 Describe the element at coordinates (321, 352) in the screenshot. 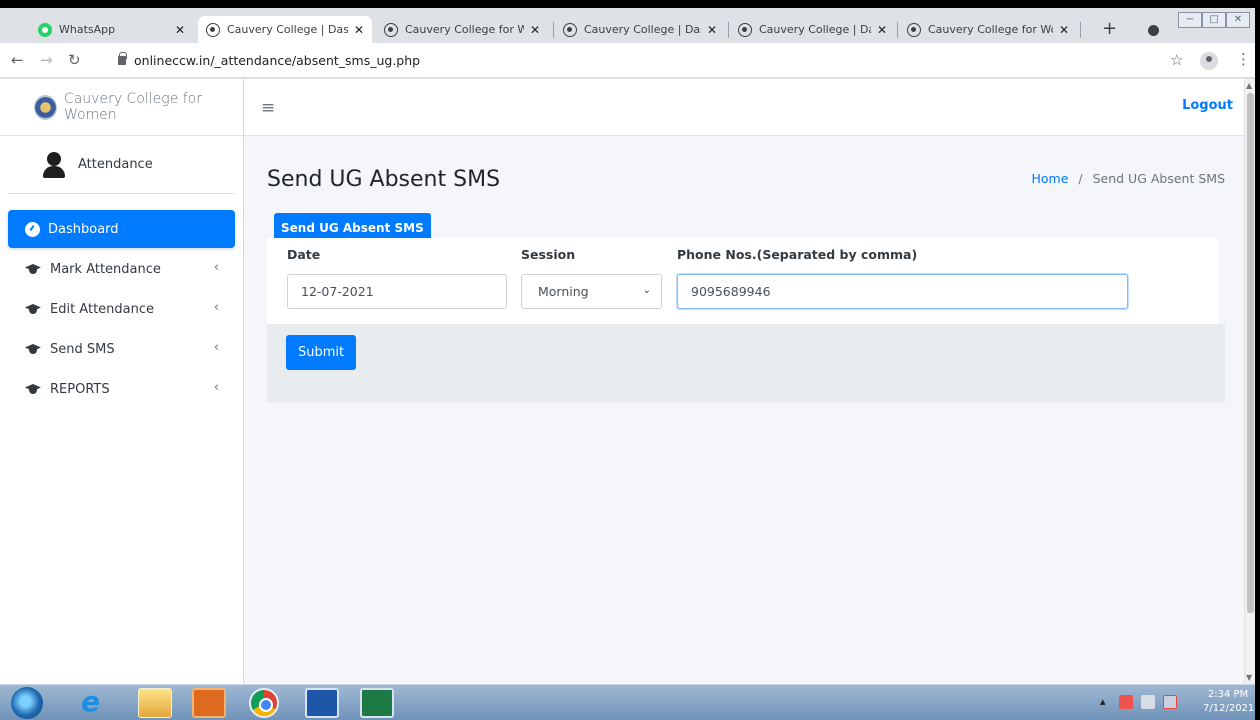

I see `submit-button: Submit` at that location.